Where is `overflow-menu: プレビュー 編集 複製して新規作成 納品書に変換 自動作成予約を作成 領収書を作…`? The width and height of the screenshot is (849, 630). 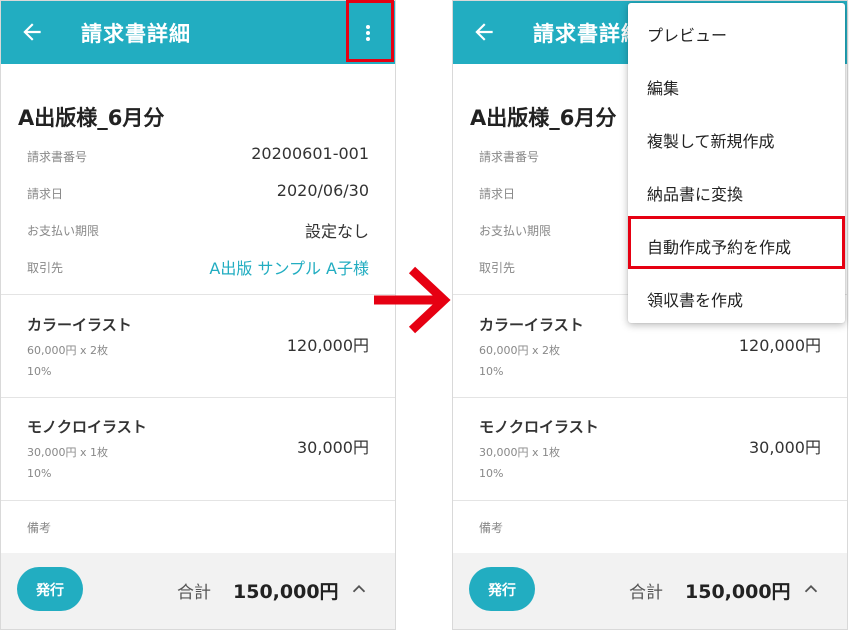 overflow-menu: プレビュー 編集 複製して新規作成 納品書に変換 自動作成予約を作成 領収書を作… is located at coordinates (736, 163).